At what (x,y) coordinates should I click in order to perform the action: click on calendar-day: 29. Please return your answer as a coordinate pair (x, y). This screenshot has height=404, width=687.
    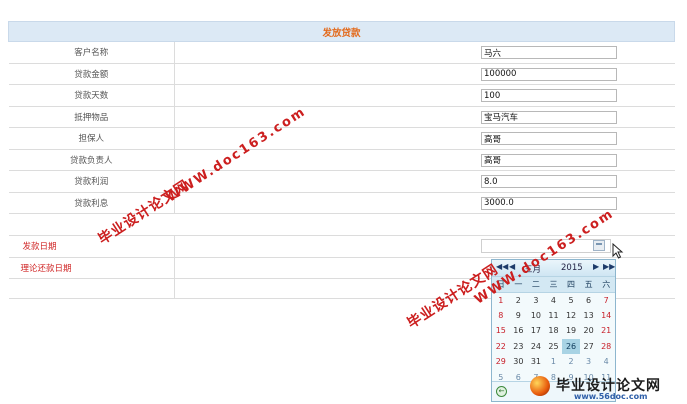
    Looking at the image, I should click on (501, 362).